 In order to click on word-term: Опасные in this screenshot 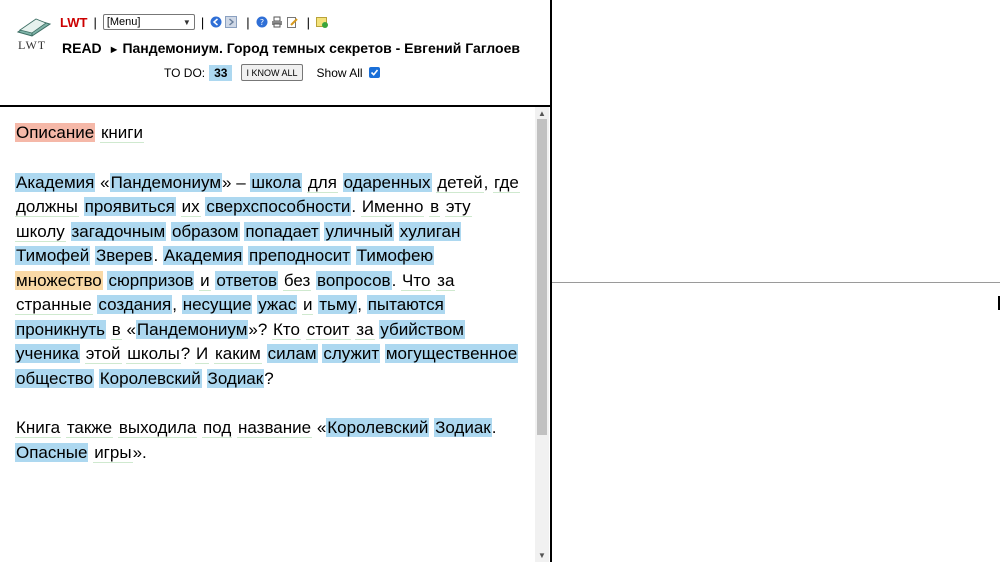, I will do `click(52, 452)`.